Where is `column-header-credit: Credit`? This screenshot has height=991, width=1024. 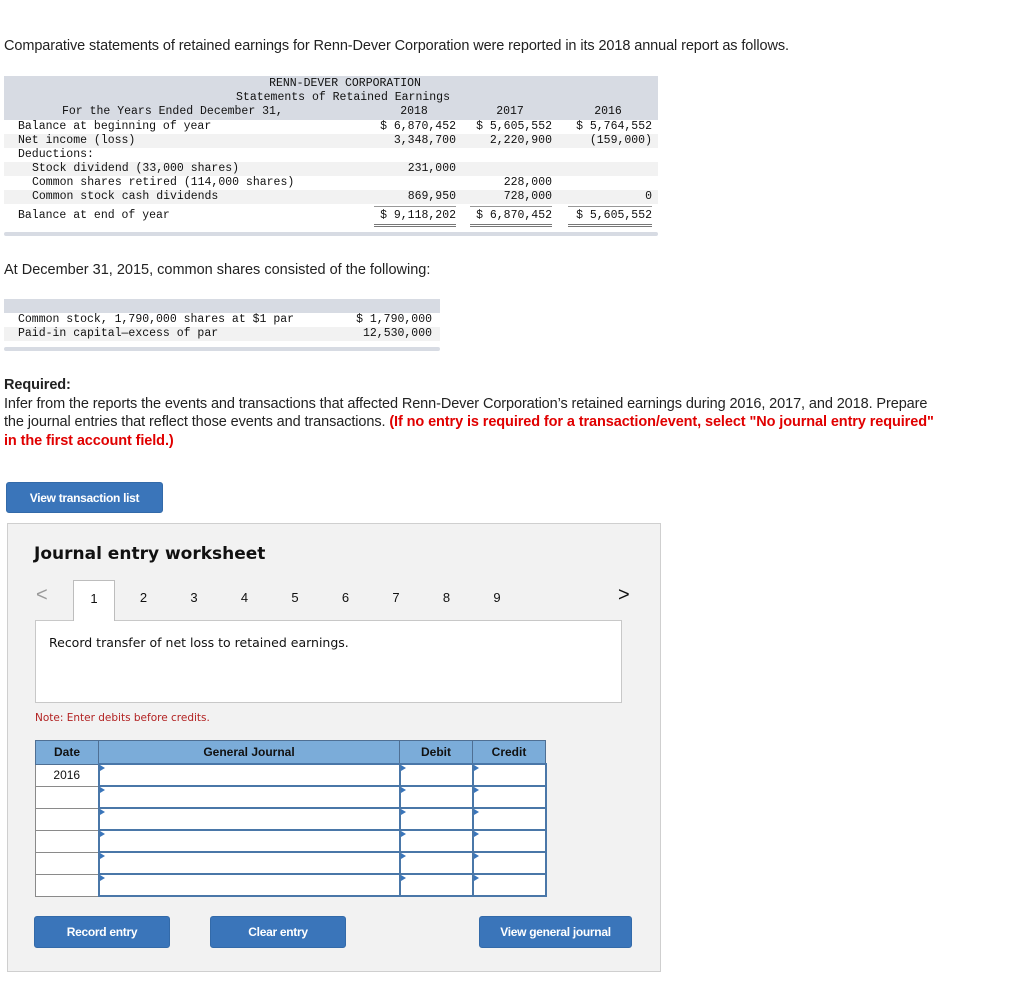
column-header-credit: Credit is located at coordinates (509, 752).